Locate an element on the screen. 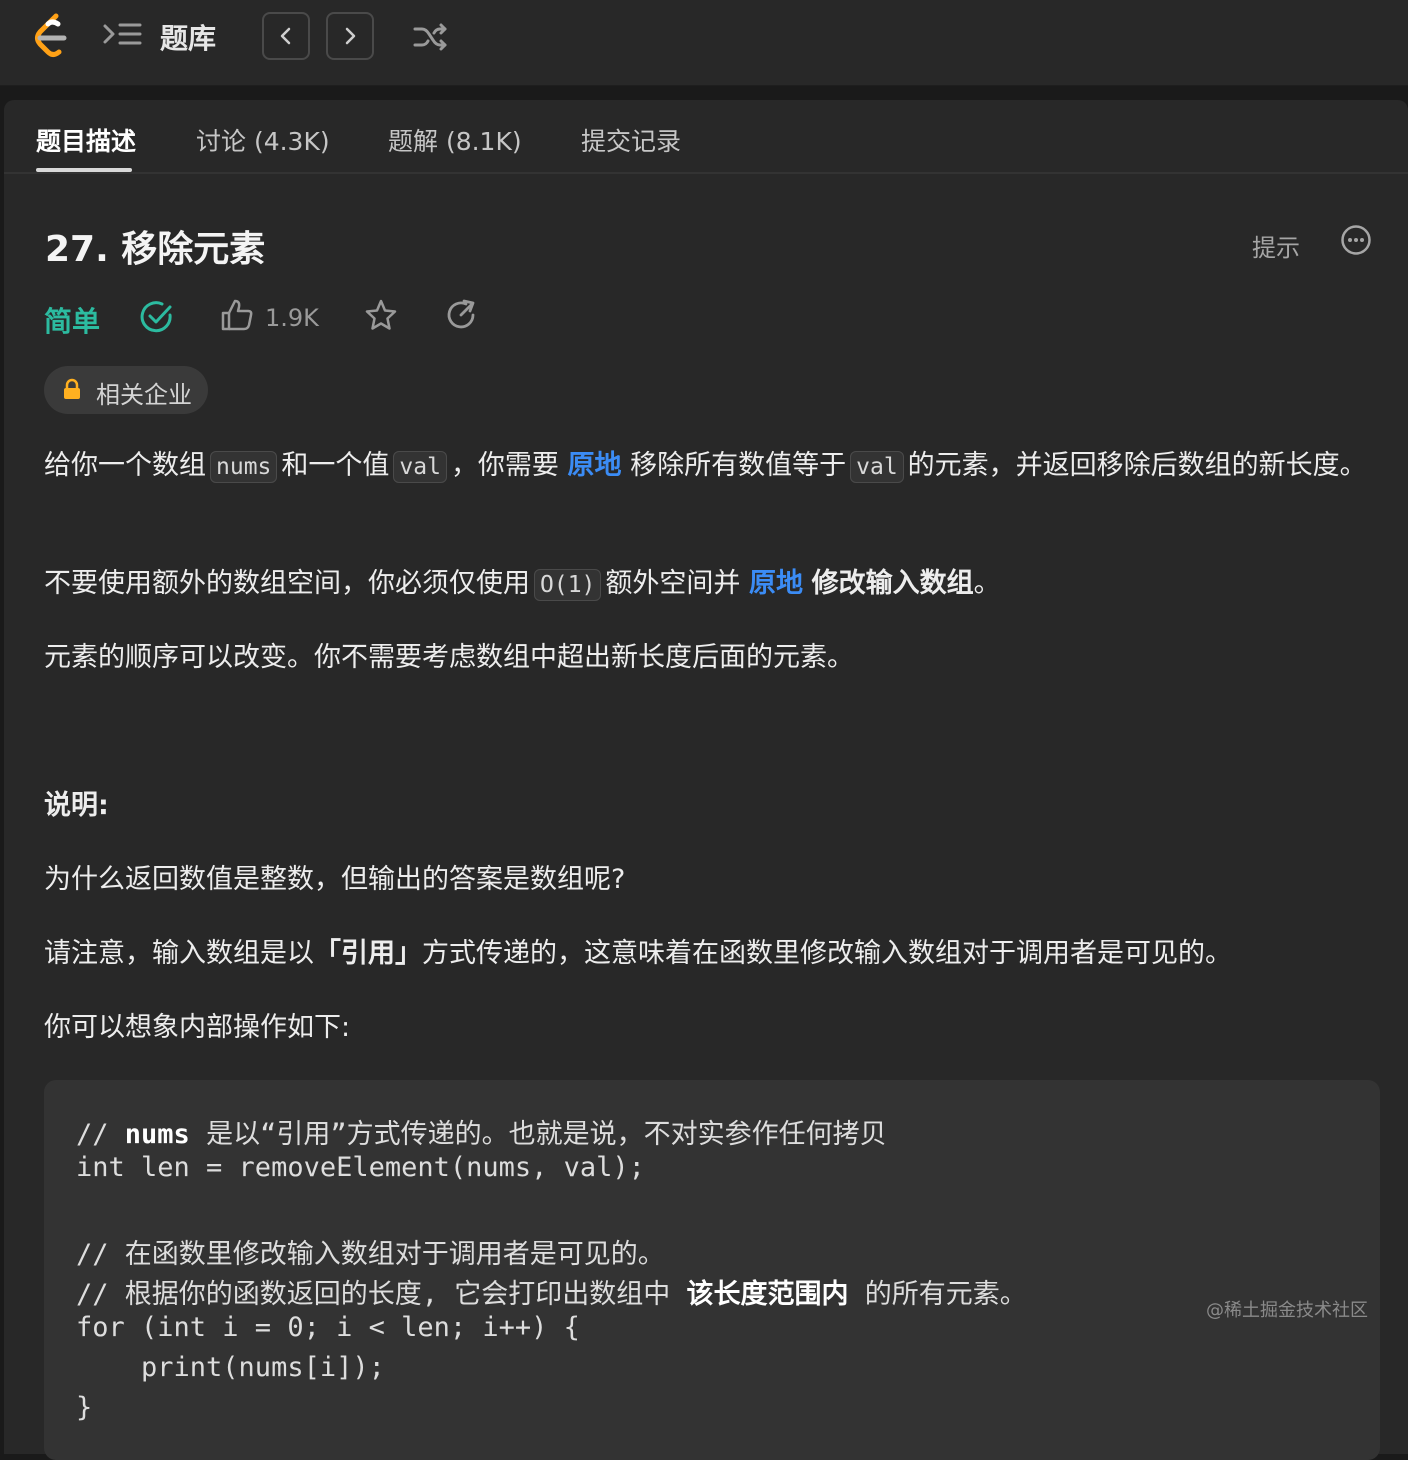 The image size is (1408, 1460). code-line: print(nums[i]); is located at coordinates (230, 1367).